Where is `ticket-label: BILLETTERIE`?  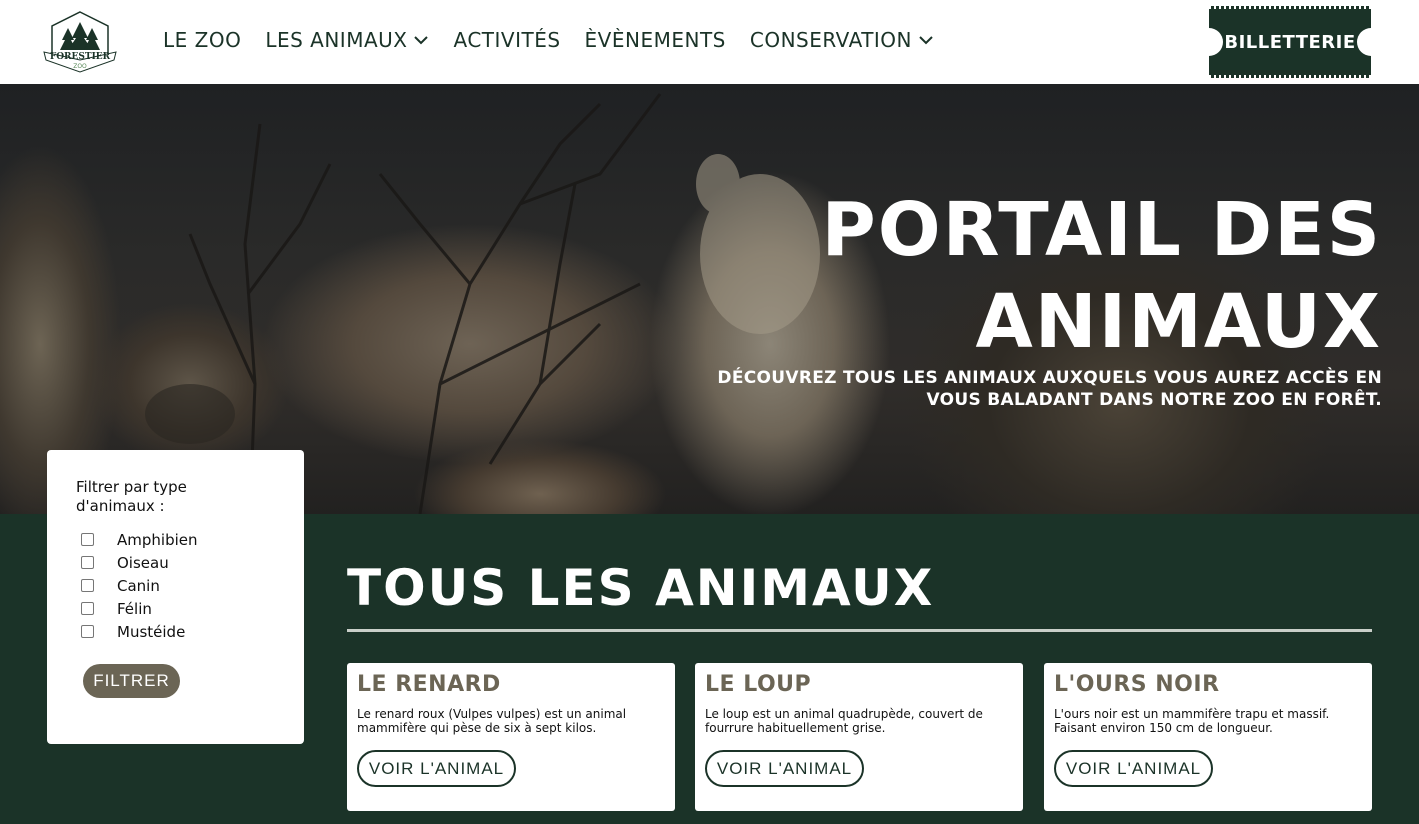
ticket-label: BILLETTERIE is located at coordinates (1290, 42).